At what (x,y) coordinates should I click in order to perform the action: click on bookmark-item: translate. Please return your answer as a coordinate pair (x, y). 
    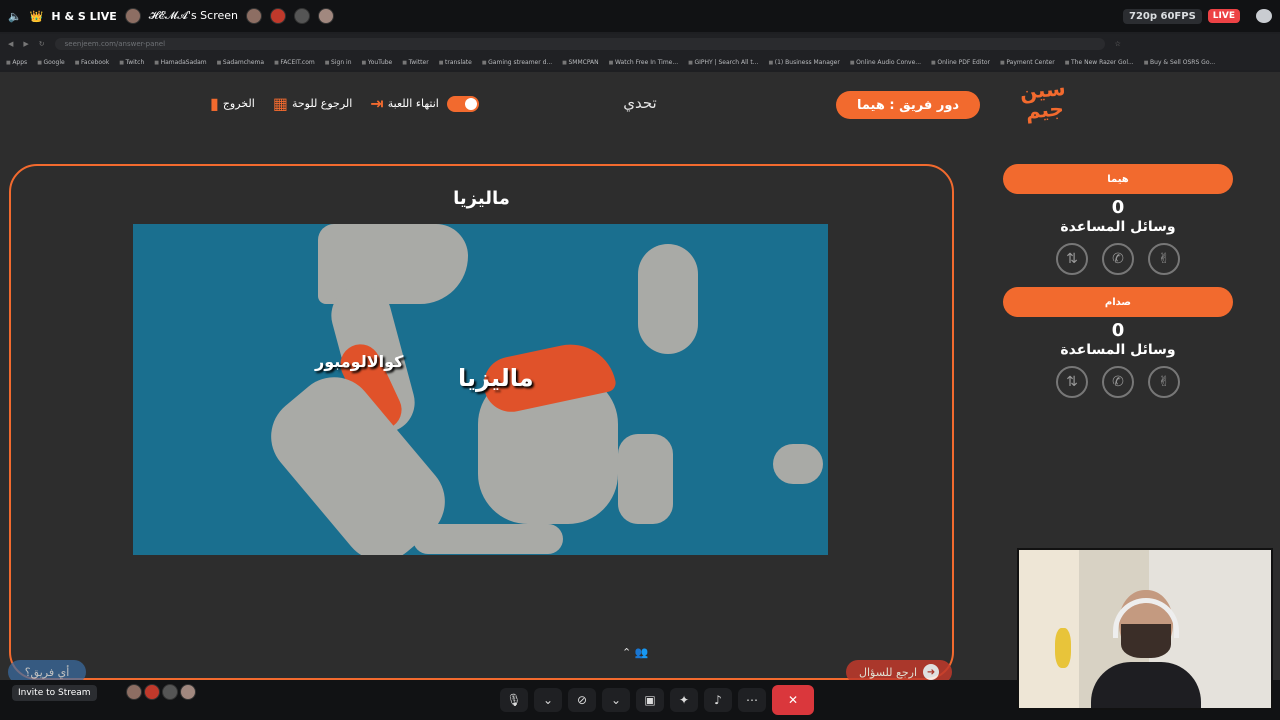
    Looking at the image, I should click on (455, 62).